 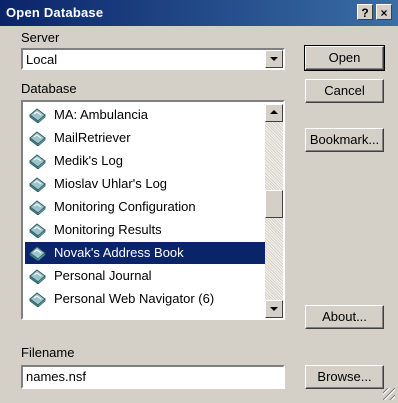 What do you see at coordinates (103, 275) in the screenshot?
I see `list-item-label: Personal Journal` at bounding box center [103, 275].